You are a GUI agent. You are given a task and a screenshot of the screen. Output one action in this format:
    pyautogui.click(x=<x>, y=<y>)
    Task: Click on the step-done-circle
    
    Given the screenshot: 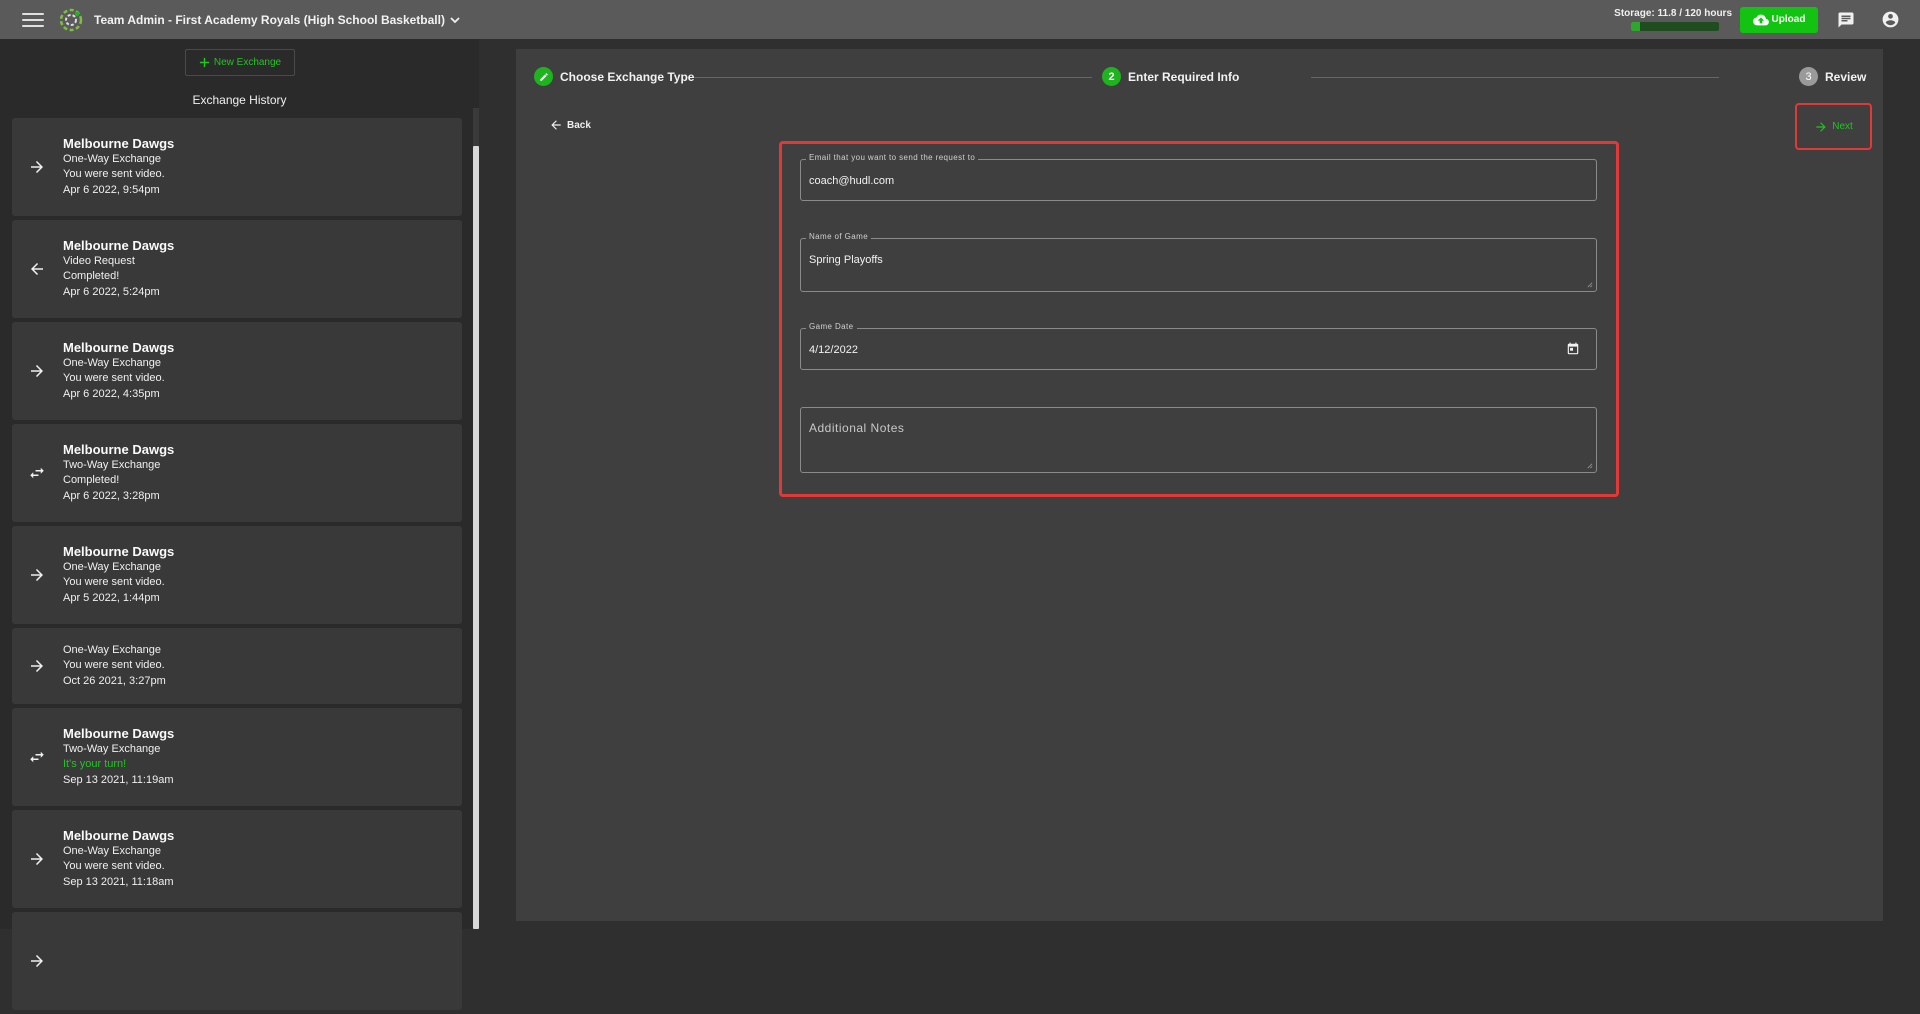 What is the action you would take?
    pyautogui.click(x=543, y=76)
    